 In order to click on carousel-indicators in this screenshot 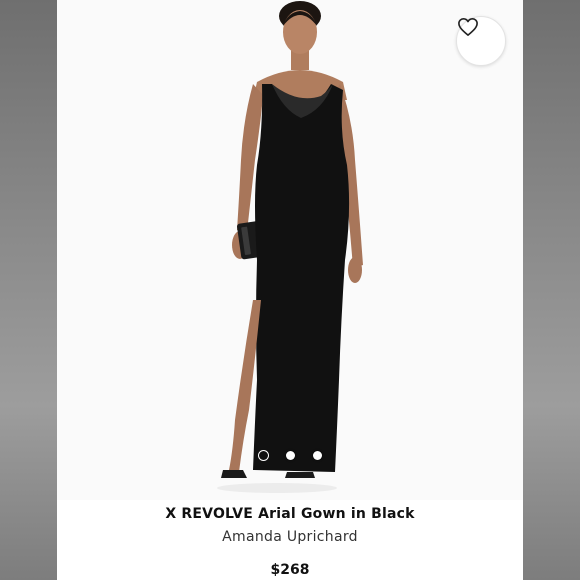, I will do `click(290, 457)`.